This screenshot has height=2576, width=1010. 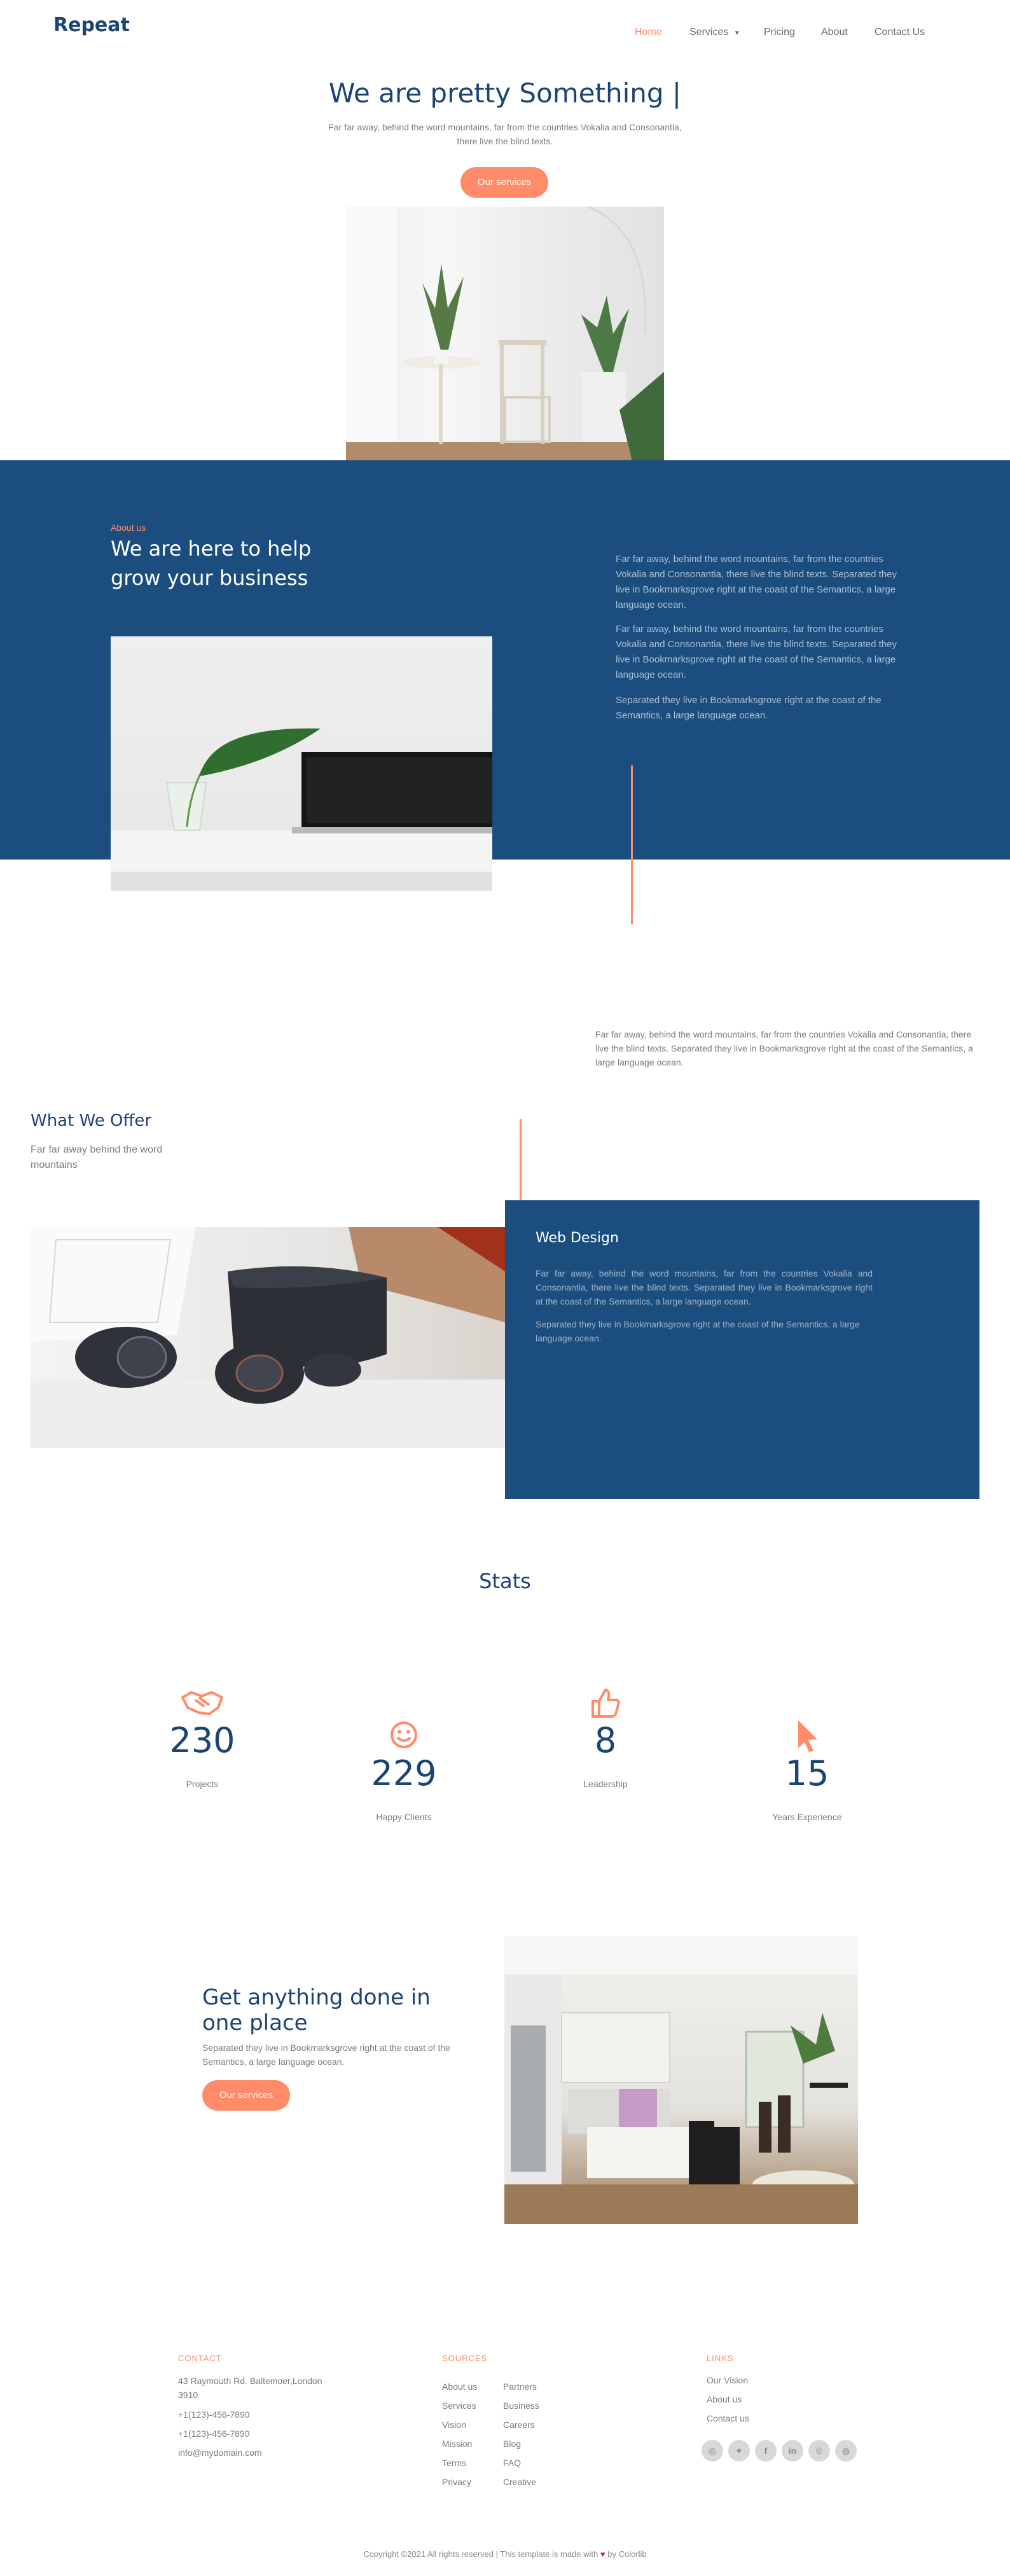 I want to click on stat-label-clients: Happy Clients, so click(x=404, y=1817).